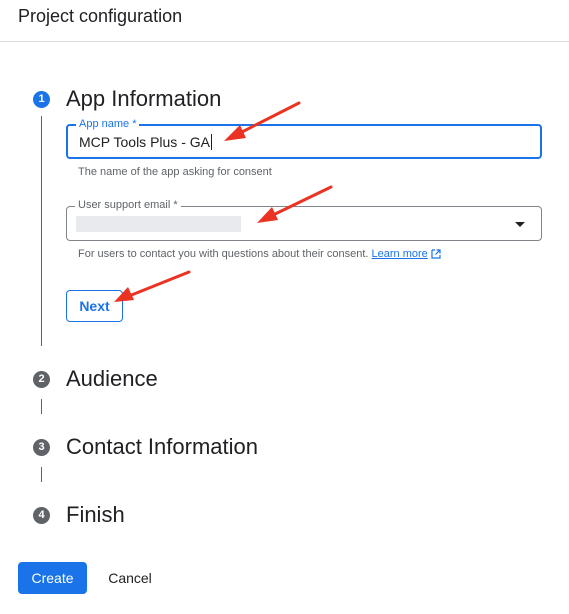 The width and height of the screenshot is (569, 614). I want to click on step-4-title: Finish, so click(95, 515).